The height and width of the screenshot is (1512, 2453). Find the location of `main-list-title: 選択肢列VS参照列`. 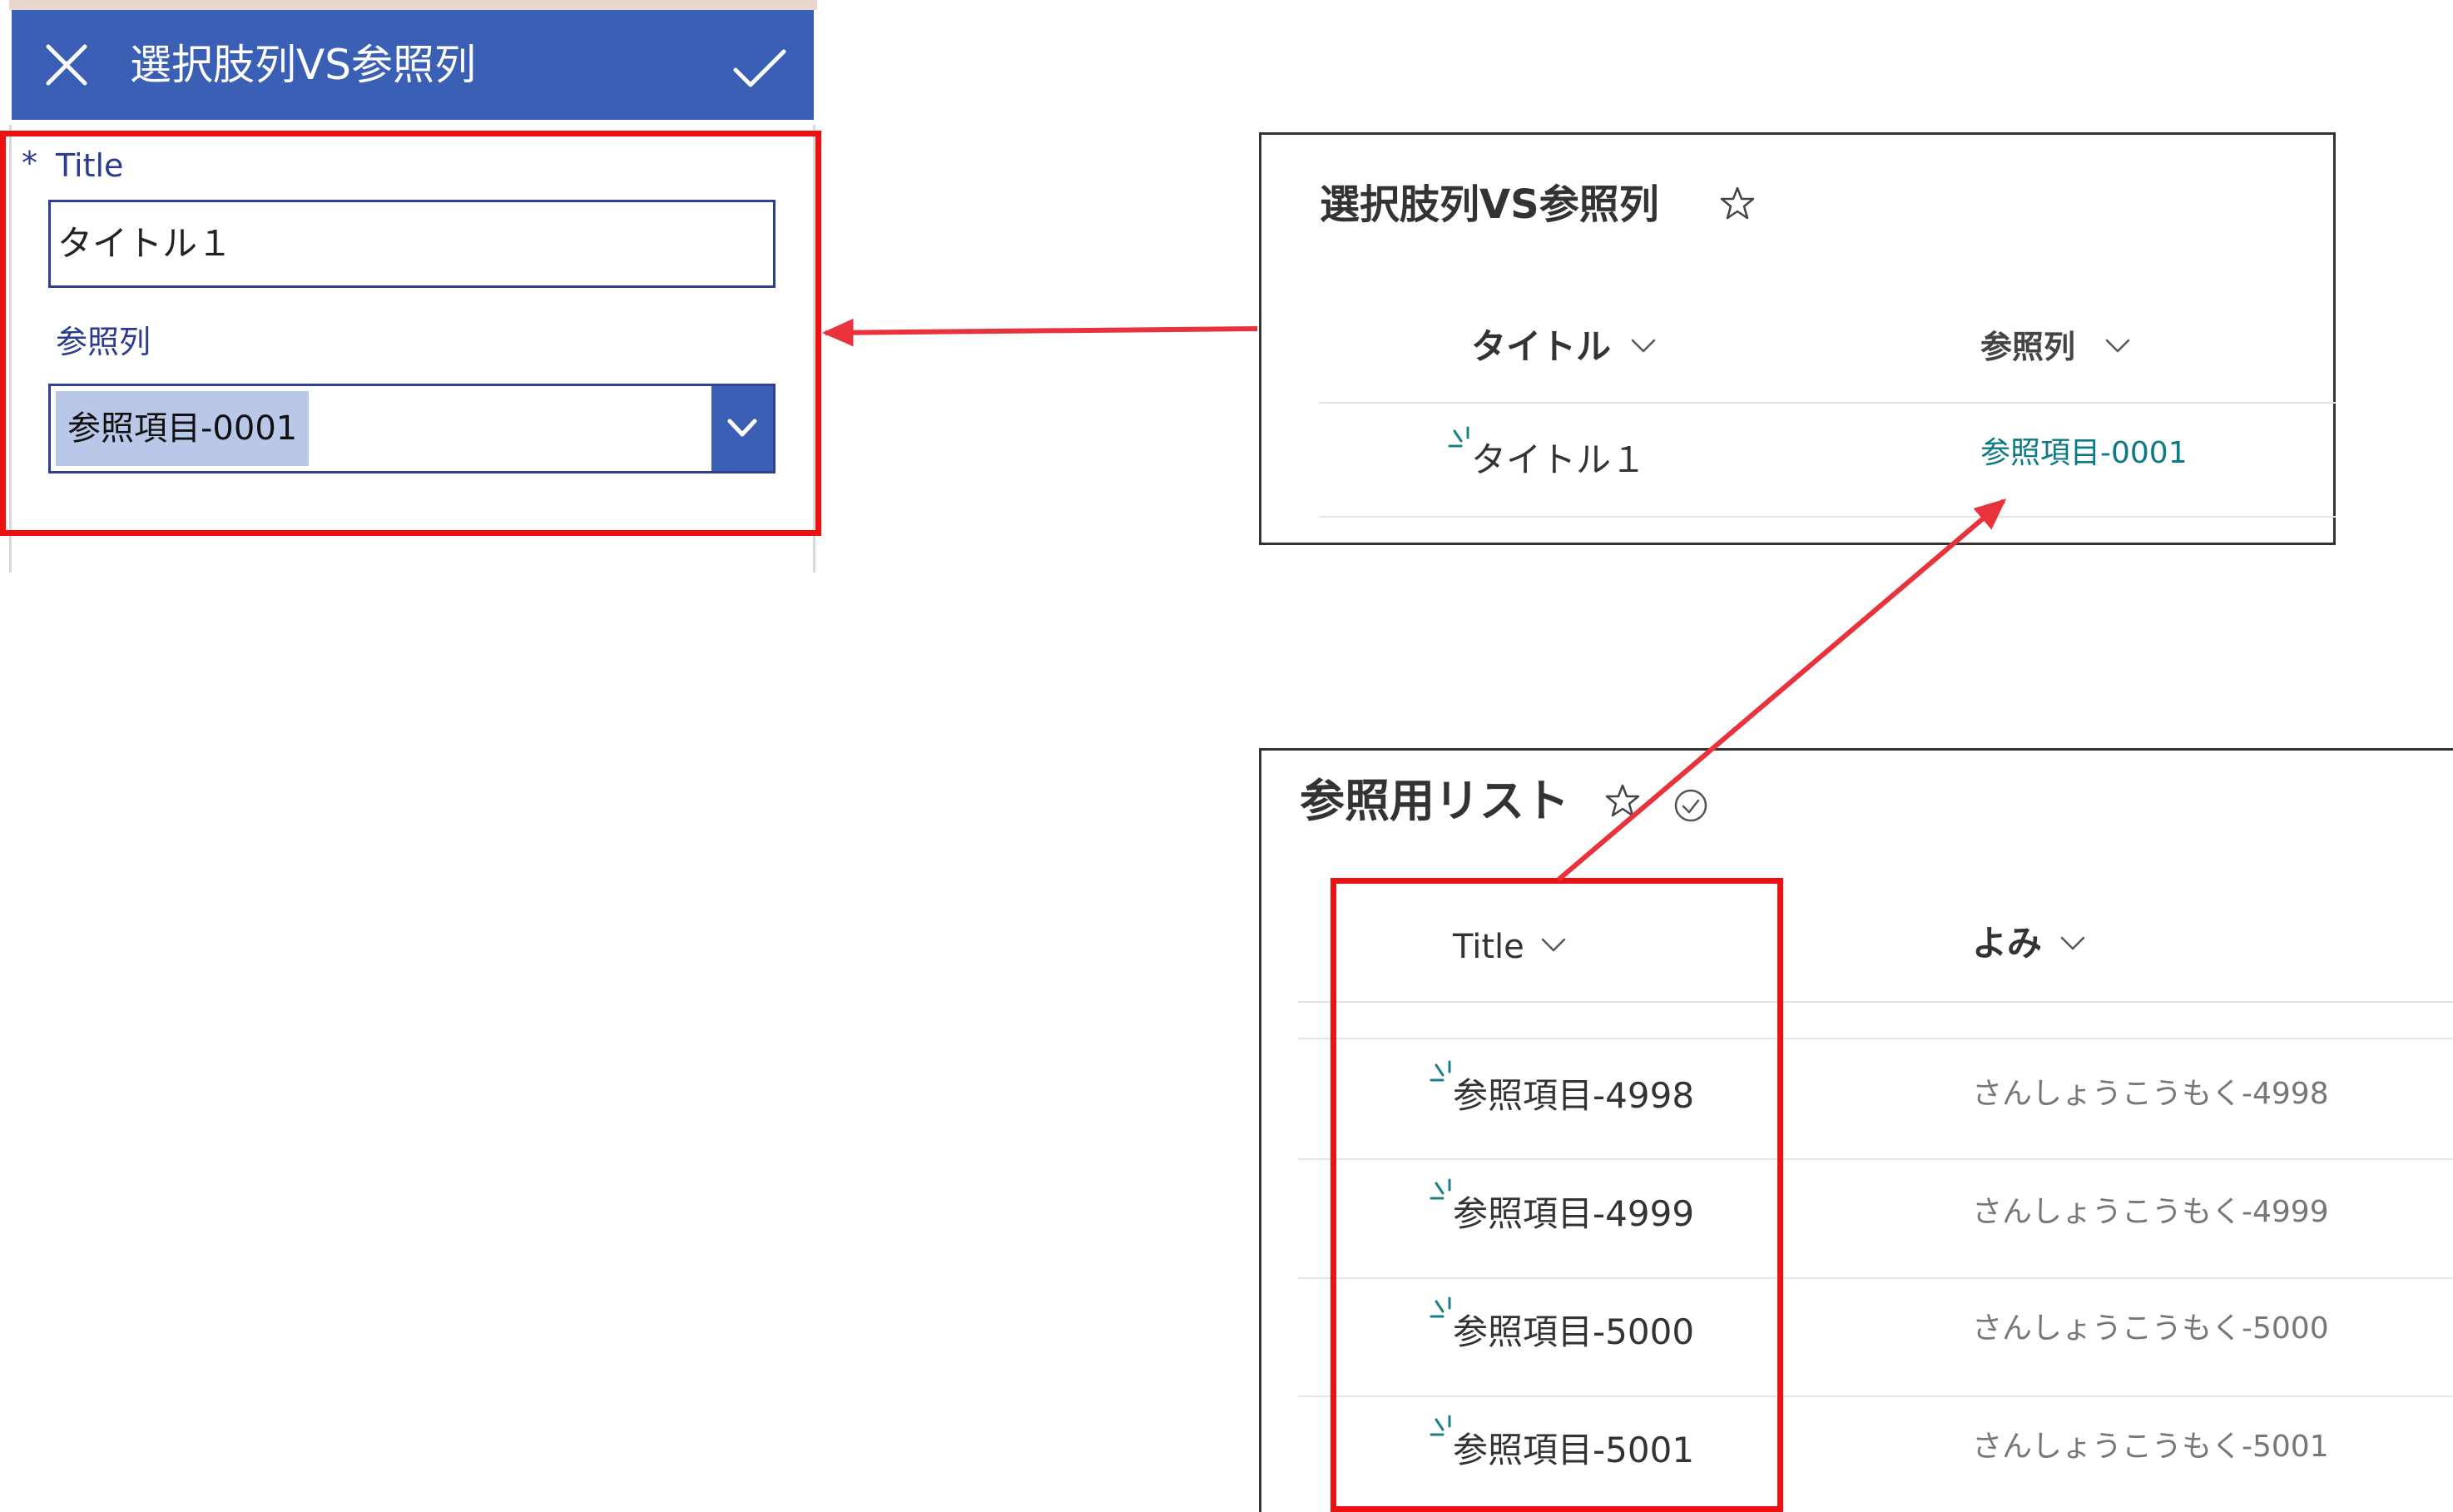

main-list-title: 選択肢列VS参照列 is located at coordinates (1489, 204).